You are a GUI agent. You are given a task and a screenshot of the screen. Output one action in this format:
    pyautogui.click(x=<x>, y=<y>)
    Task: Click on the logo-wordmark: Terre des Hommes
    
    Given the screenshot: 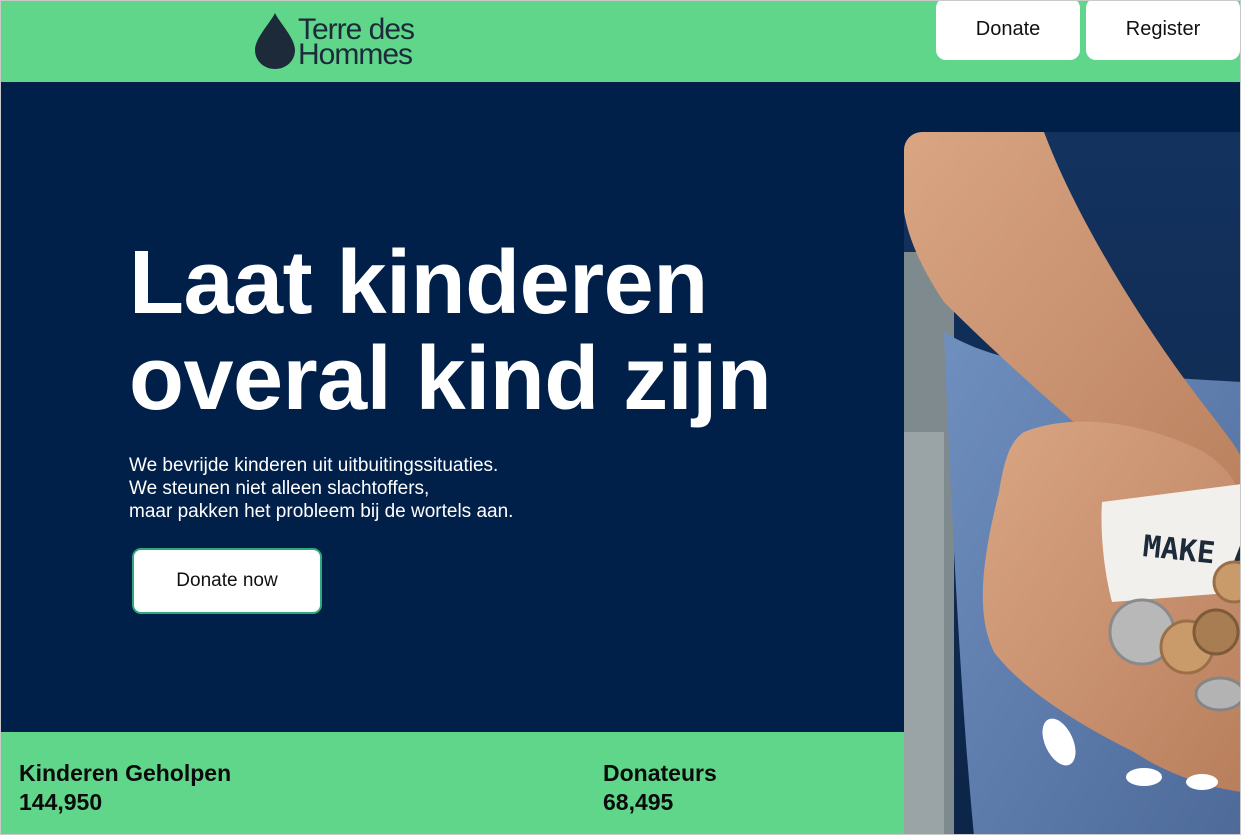 What is the action you would take?
    pyautogui.click(x=356, y=43)
    